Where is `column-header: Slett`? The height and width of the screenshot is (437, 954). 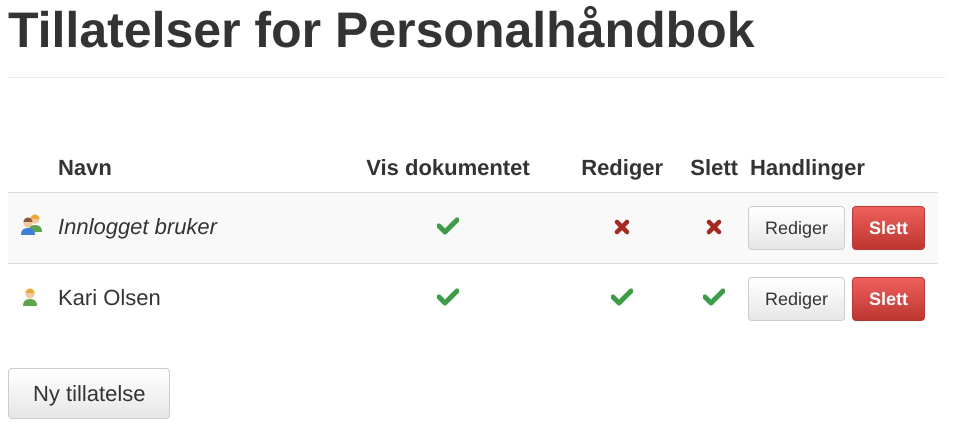
column-header: Slett is located at coordinates (714, 168).